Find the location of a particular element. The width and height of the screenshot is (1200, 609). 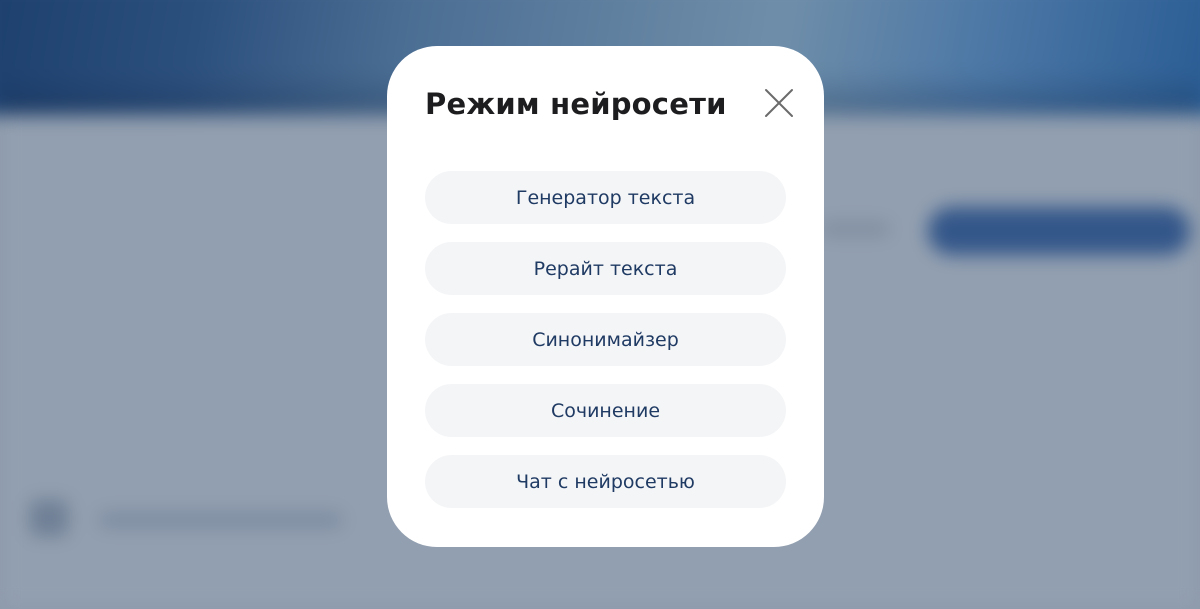

option-essay: Сочинение is located at coordinates (605, 410).